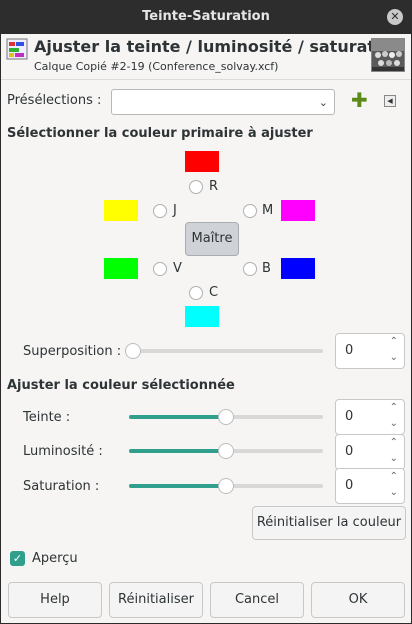  What do you see at coordinates (349, 416) in the screenshot?
I see `hue-value: 0` at bounding box center [349, 416].